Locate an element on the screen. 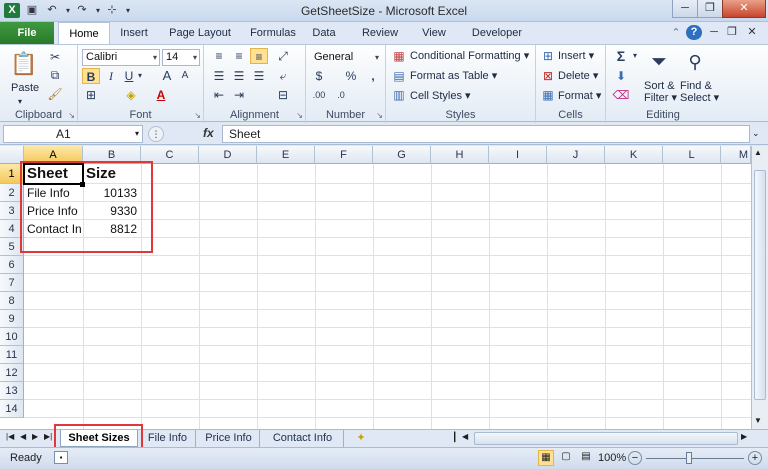 This screenshot has height=469, width=768. row-header-11: 11 is located at coordinates (12, 355).